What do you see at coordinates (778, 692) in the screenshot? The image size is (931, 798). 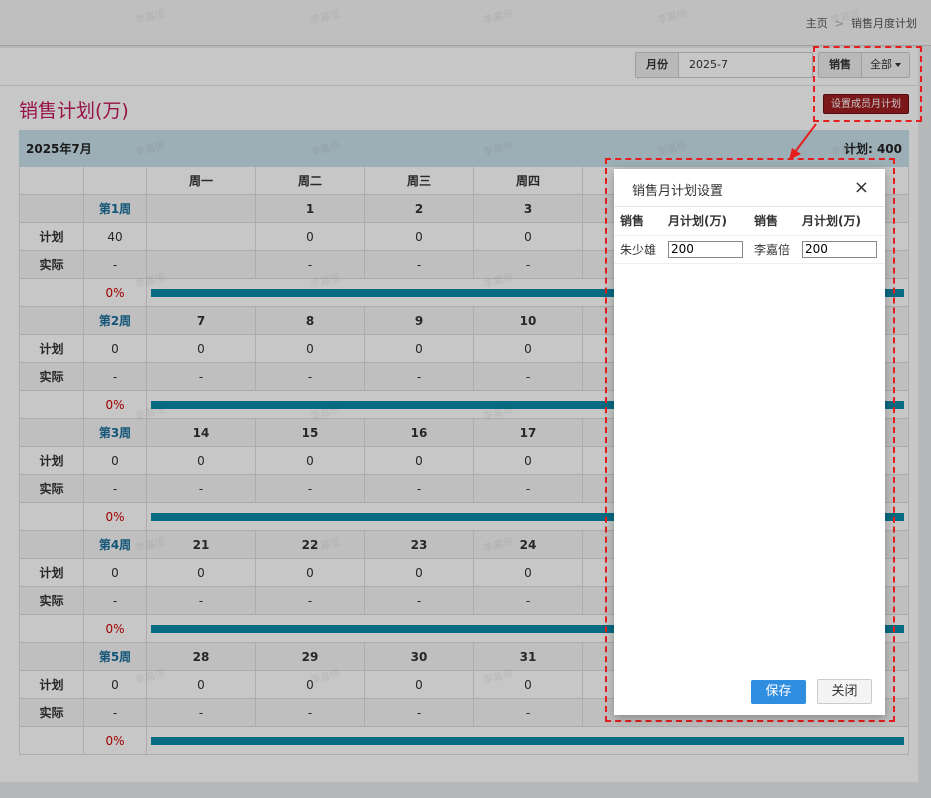 I see `save-button: 保存` at bounding box center [778, 692].